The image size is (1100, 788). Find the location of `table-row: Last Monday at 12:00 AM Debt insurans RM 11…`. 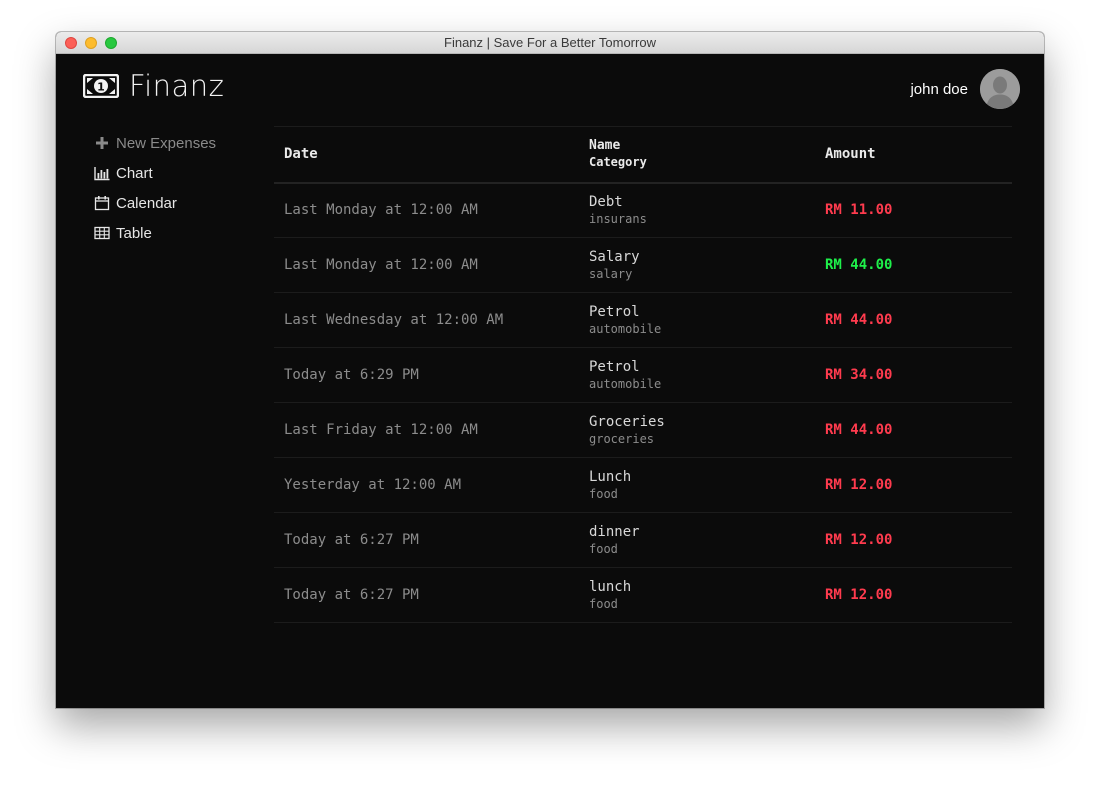

table-row: Last Monday at 12:00 AM Debt insurans RM 11… is located at coordinates (643, 210).